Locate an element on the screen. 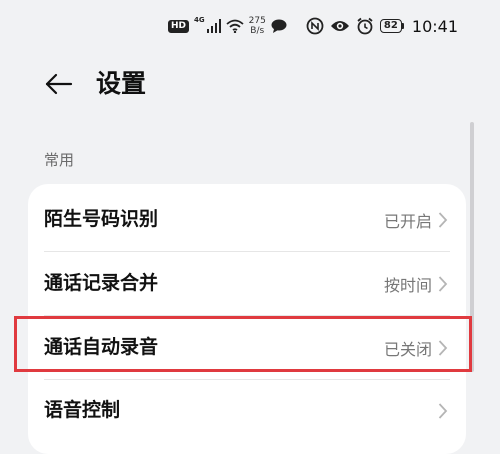 The image size is (500, 454). battery-icon: 82 is located at coordinates (391, 26).